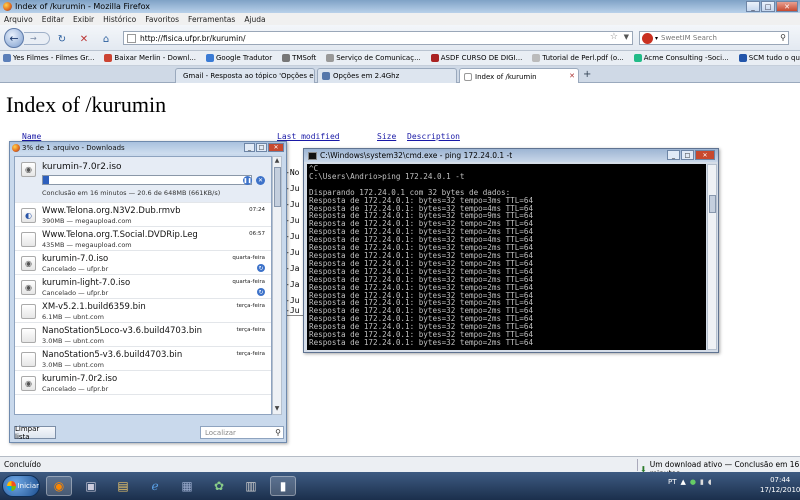 The image size is (800, 500). I want to click on window-taskbar-icon: ▣, so click(91, 486).